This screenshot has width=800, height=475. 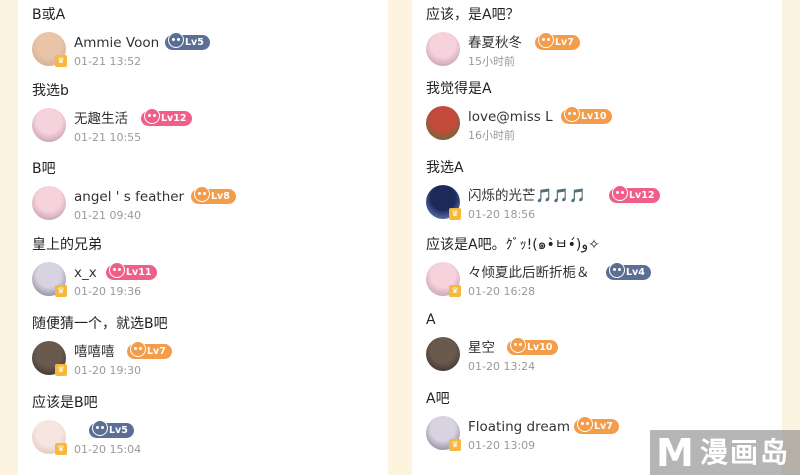 What do you see at coordinates (635, 272) in the screenshot?
I see `level-label: Lv4` at bounding box center [635, 272].